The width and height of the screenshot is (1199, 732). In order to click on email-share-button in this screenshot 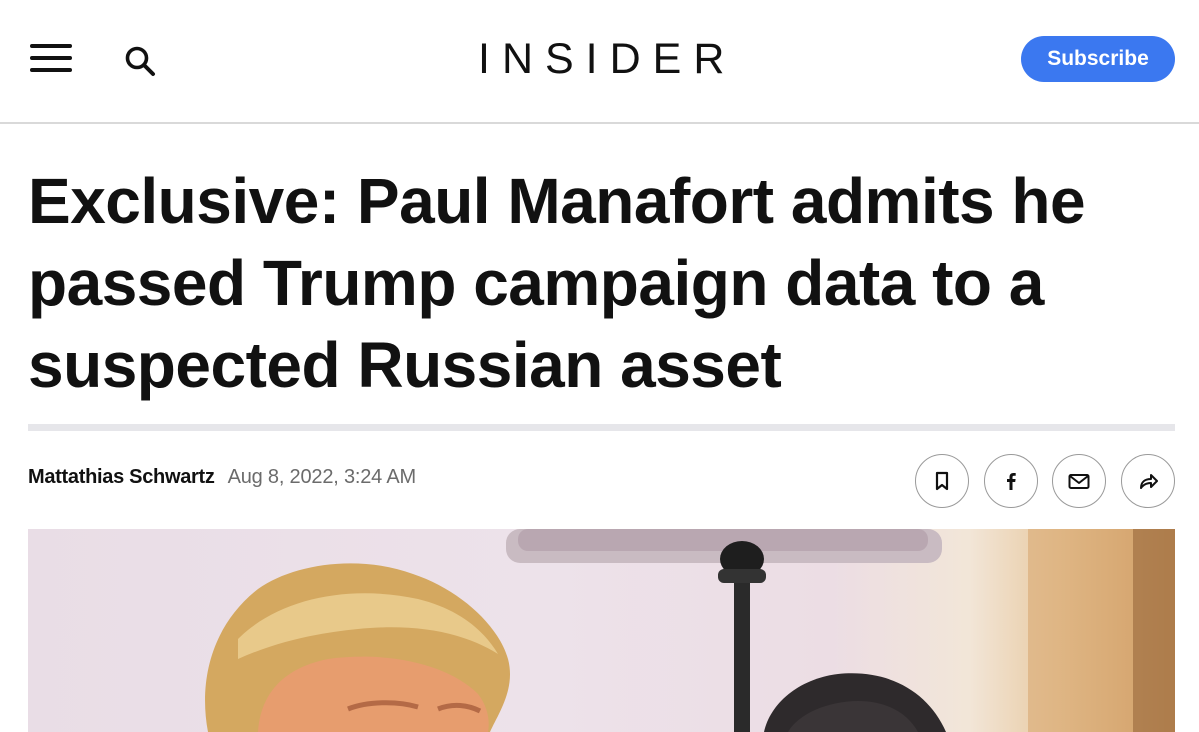, I will do `click(1079, 481)`.